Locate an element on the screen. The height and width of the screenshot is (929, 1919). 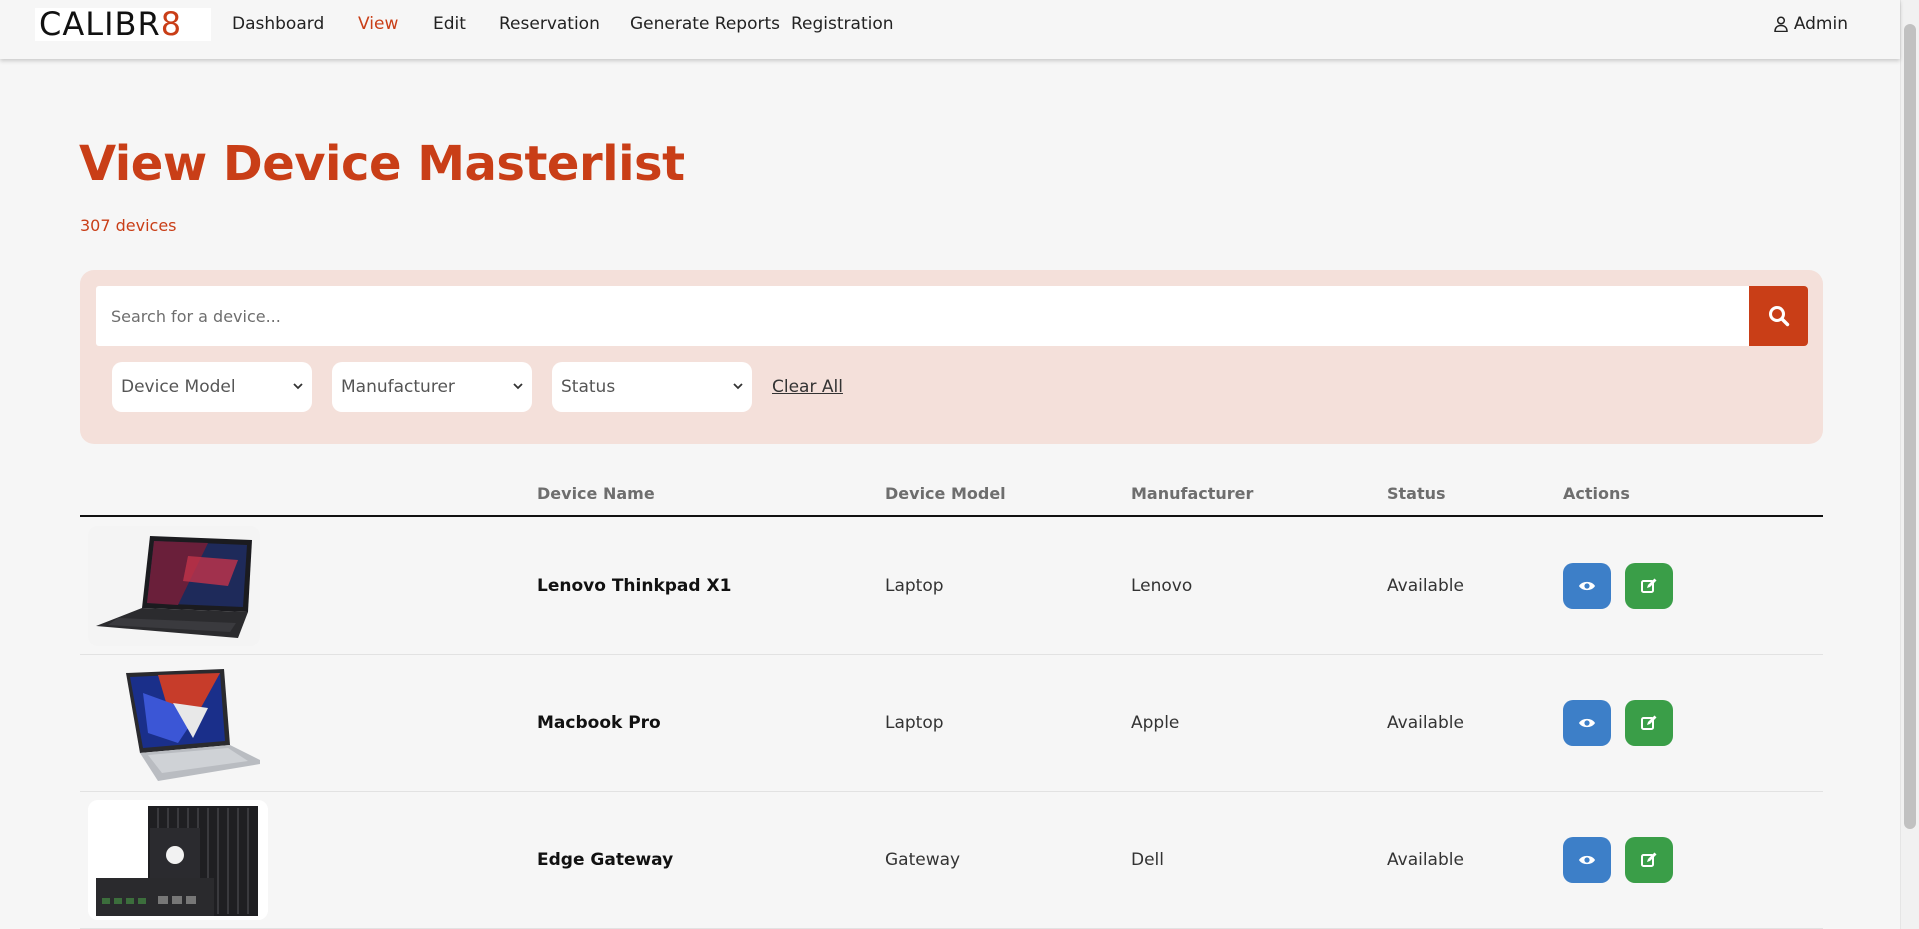
calibr8-logo: CALIBR 8 is located at coordinates (123, 24).